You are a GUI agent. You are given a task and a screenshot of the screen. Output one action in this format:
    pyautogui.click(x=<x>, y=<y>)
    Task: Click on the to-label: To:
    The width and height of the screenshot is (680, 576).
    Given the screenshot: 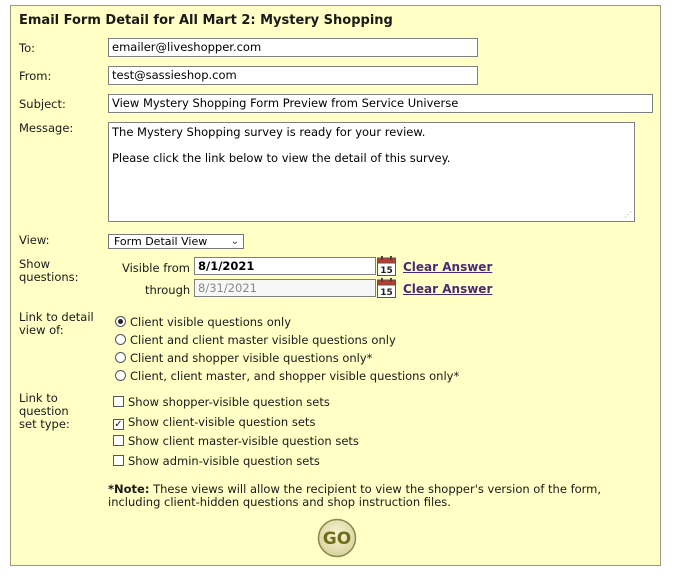 What is the action you would take?
    pyautogui.click(x=27, y=48)
    